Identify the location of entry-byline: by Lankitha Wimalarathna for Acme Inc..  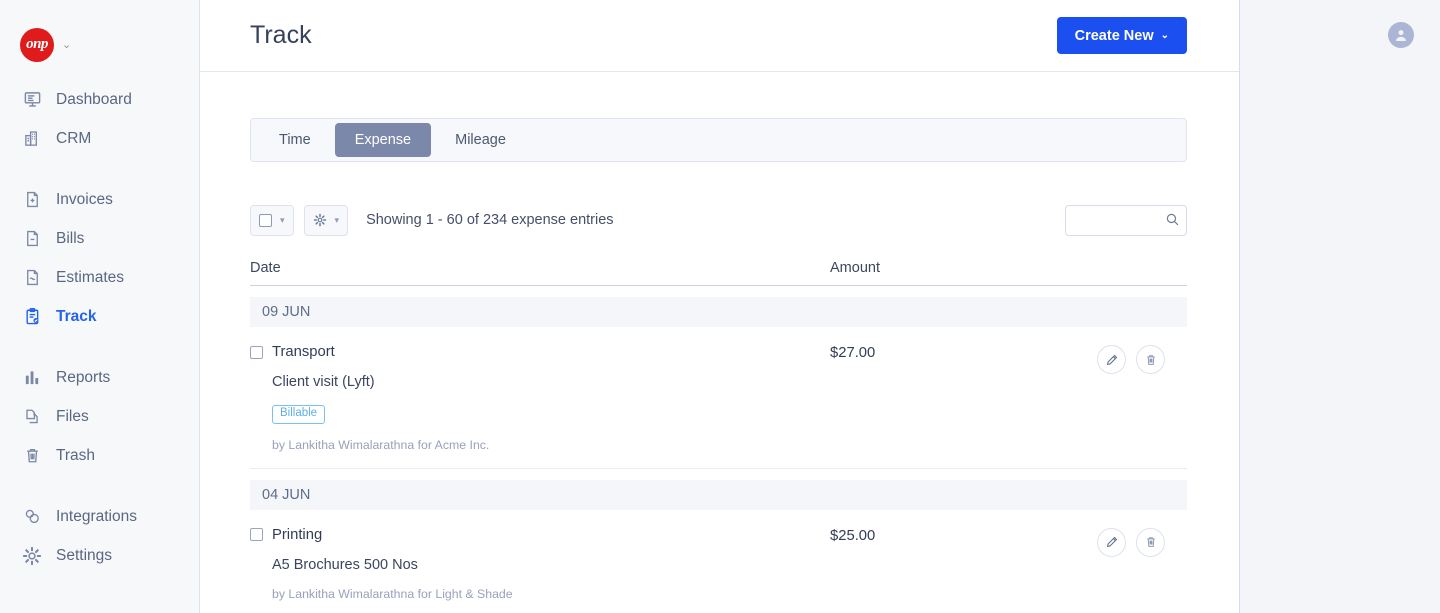
(381, 444).